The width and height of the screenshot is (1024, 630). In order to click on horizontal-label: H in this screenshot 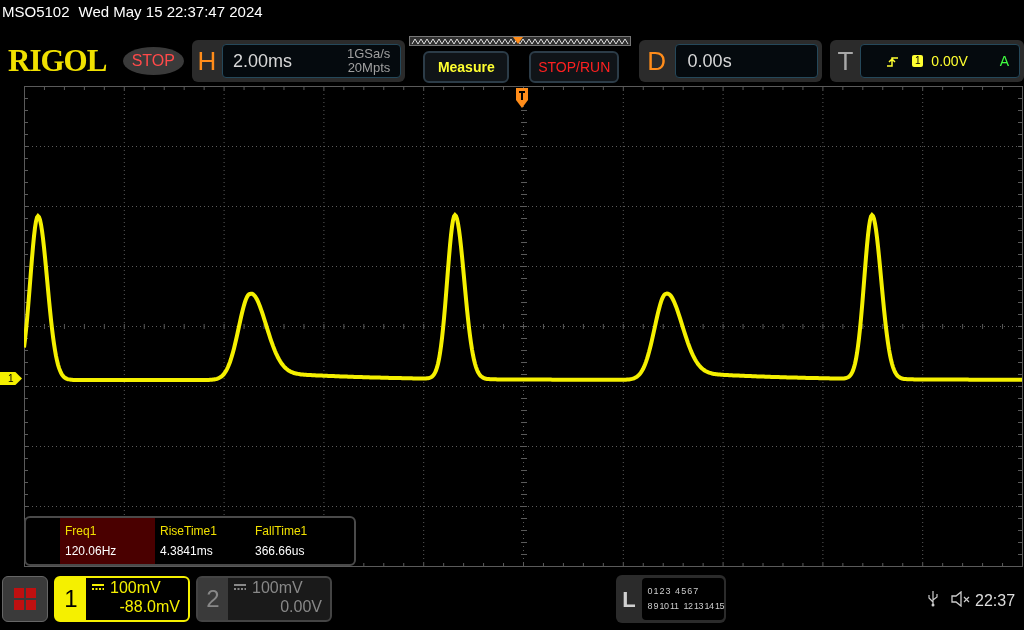, I will do `click(207, 61)`.